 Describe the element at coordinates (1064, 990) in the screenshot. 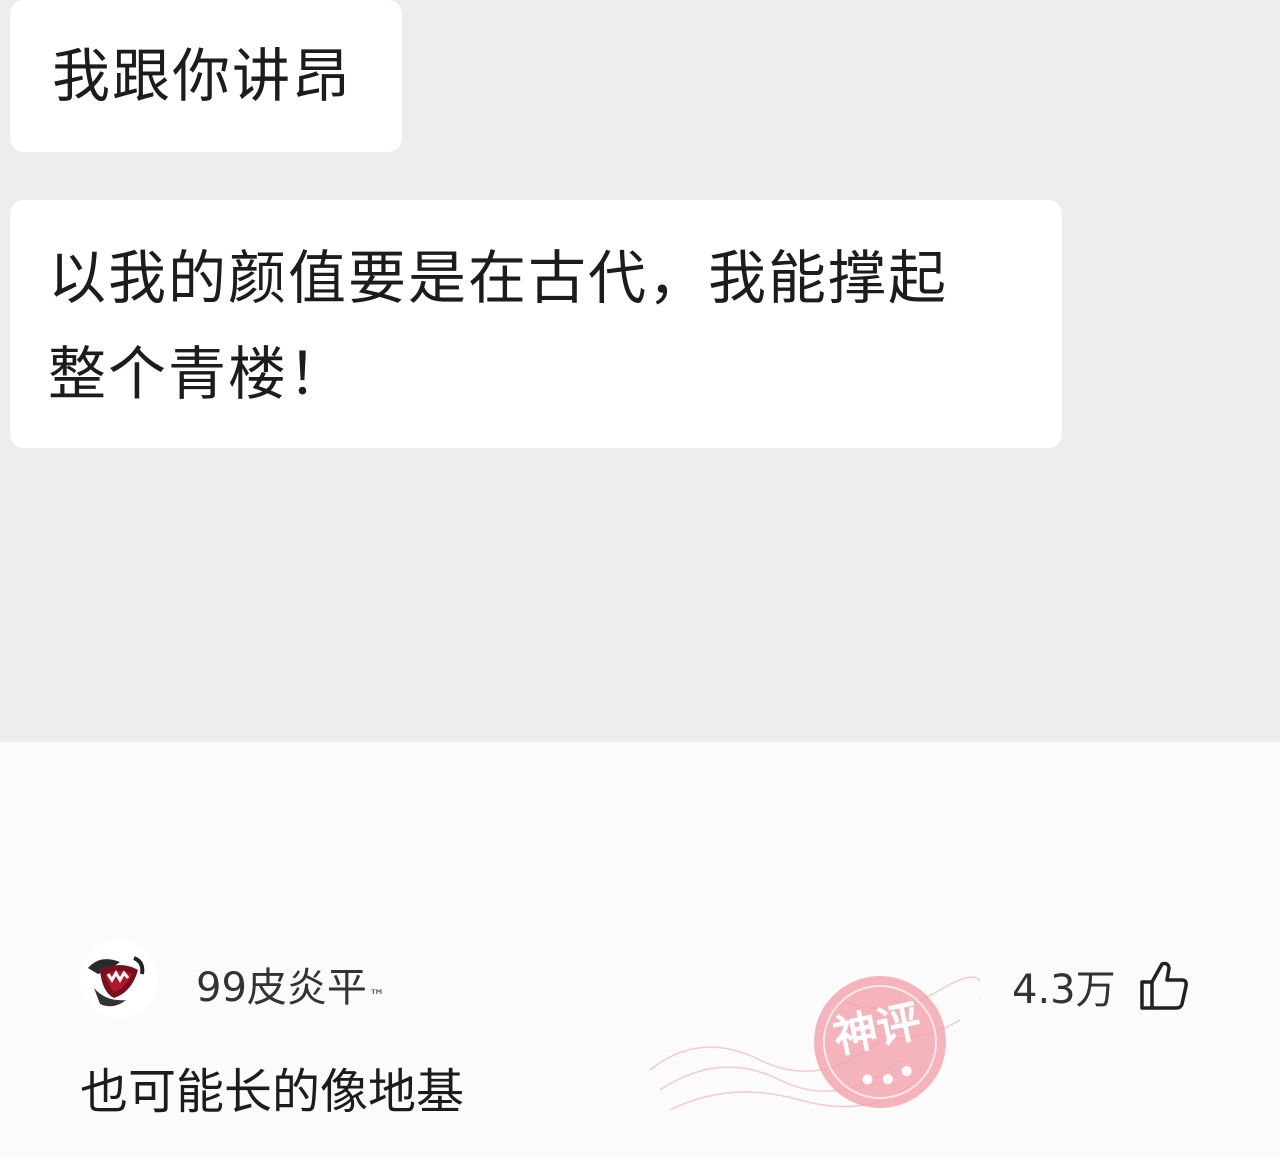

I see `like-count: 4.3万` at that location.